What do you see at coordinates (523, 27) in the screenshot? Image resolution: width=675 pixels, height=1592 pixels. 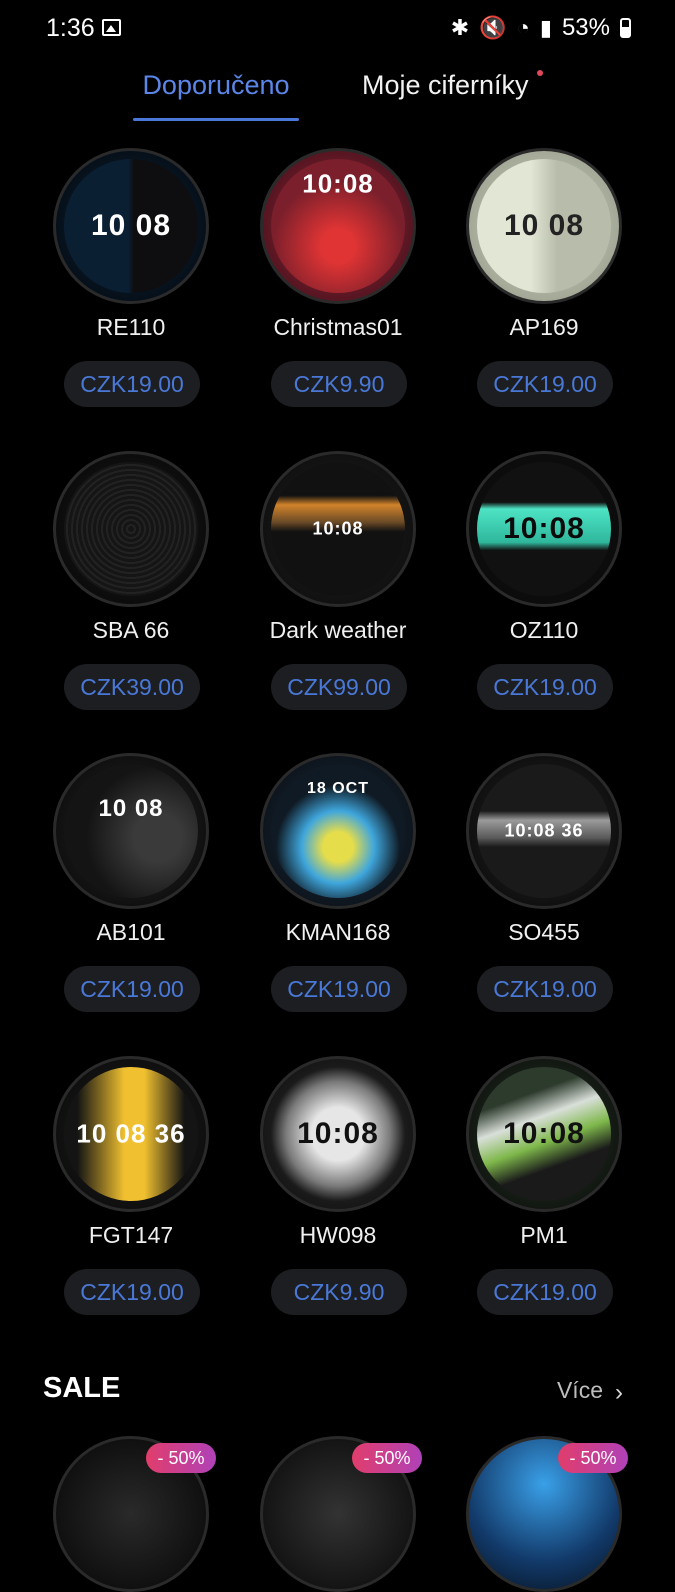 I see `wifi-icon: ◔` at bounding box center [523, 27].